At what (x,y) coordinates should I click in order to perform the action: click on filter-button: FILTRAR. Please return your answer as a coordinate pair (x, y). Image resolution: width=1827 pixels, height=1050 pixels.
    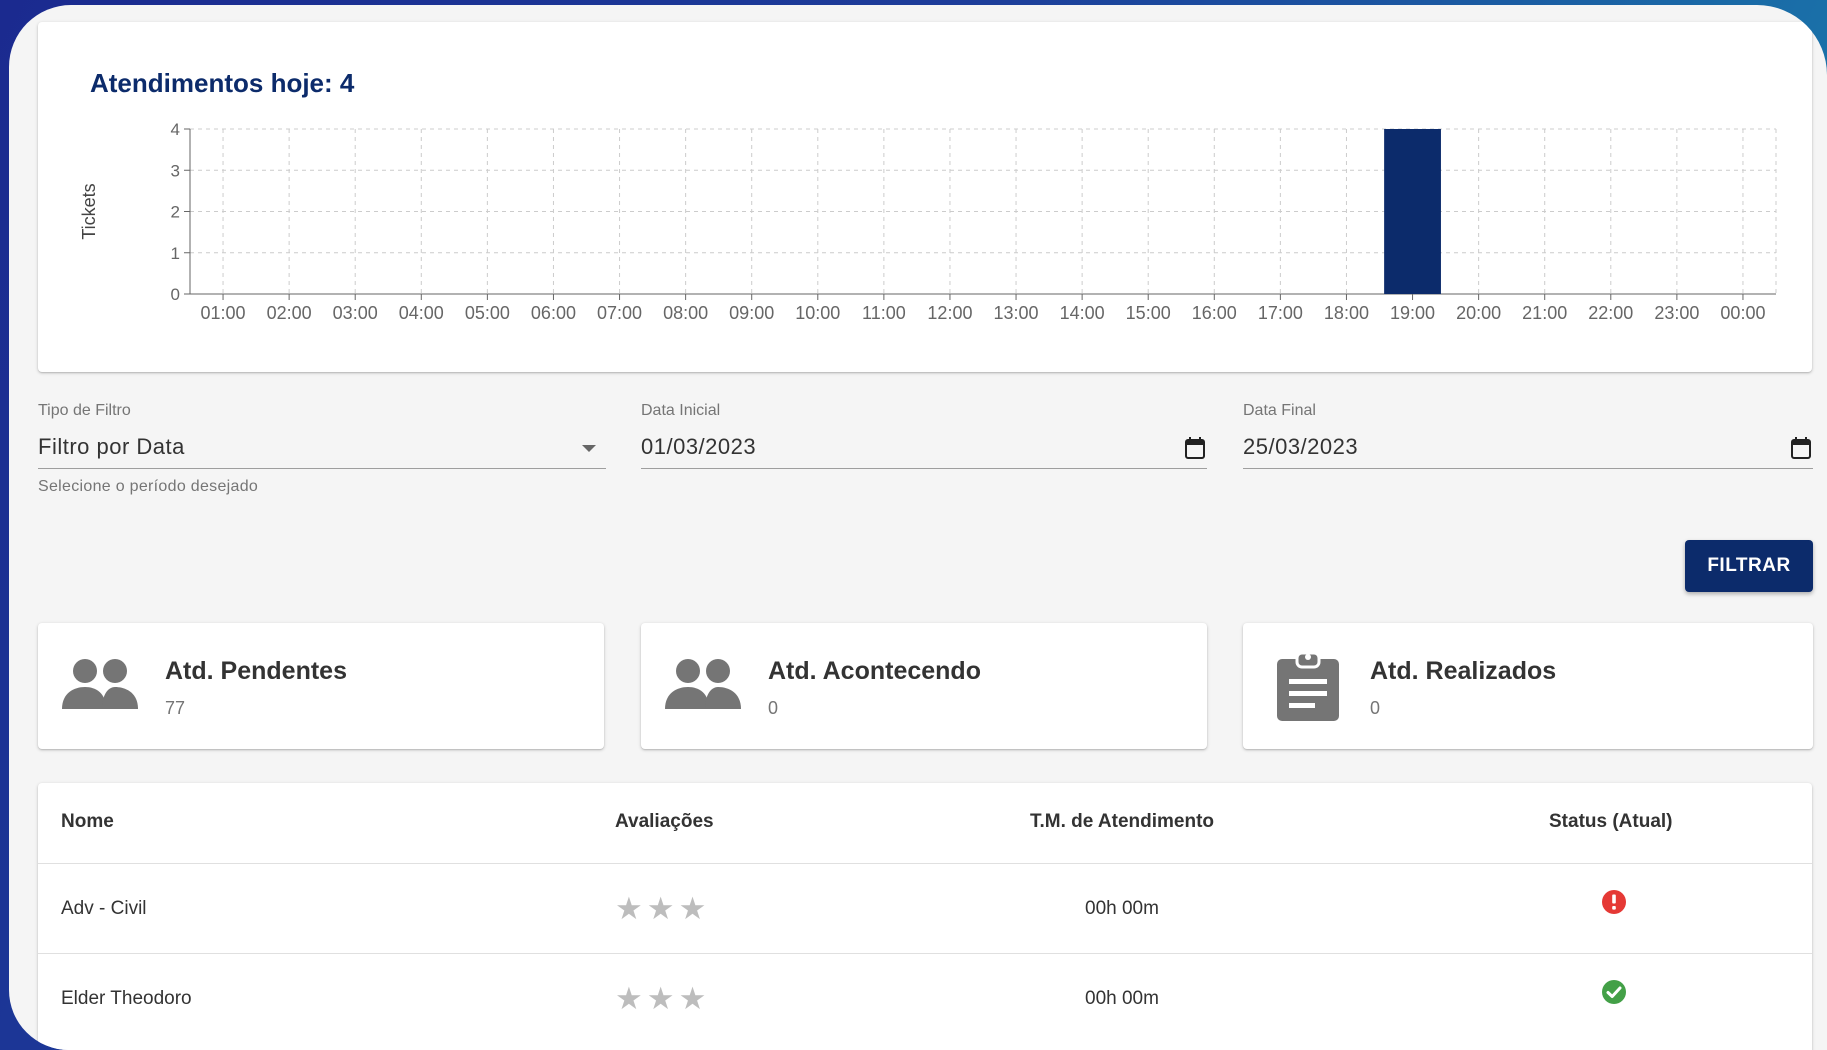
    Looking at the image, I should click on (1749, 566).